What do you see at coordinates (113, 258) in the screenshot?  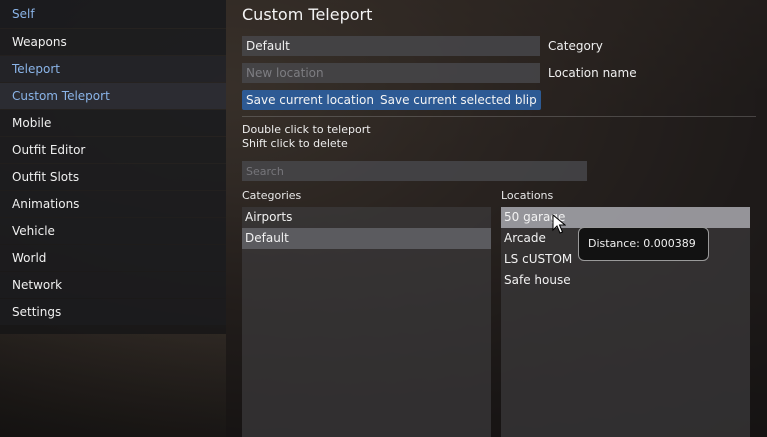 I see `sidebar-item-world: World` at bounding box center [113, 258].